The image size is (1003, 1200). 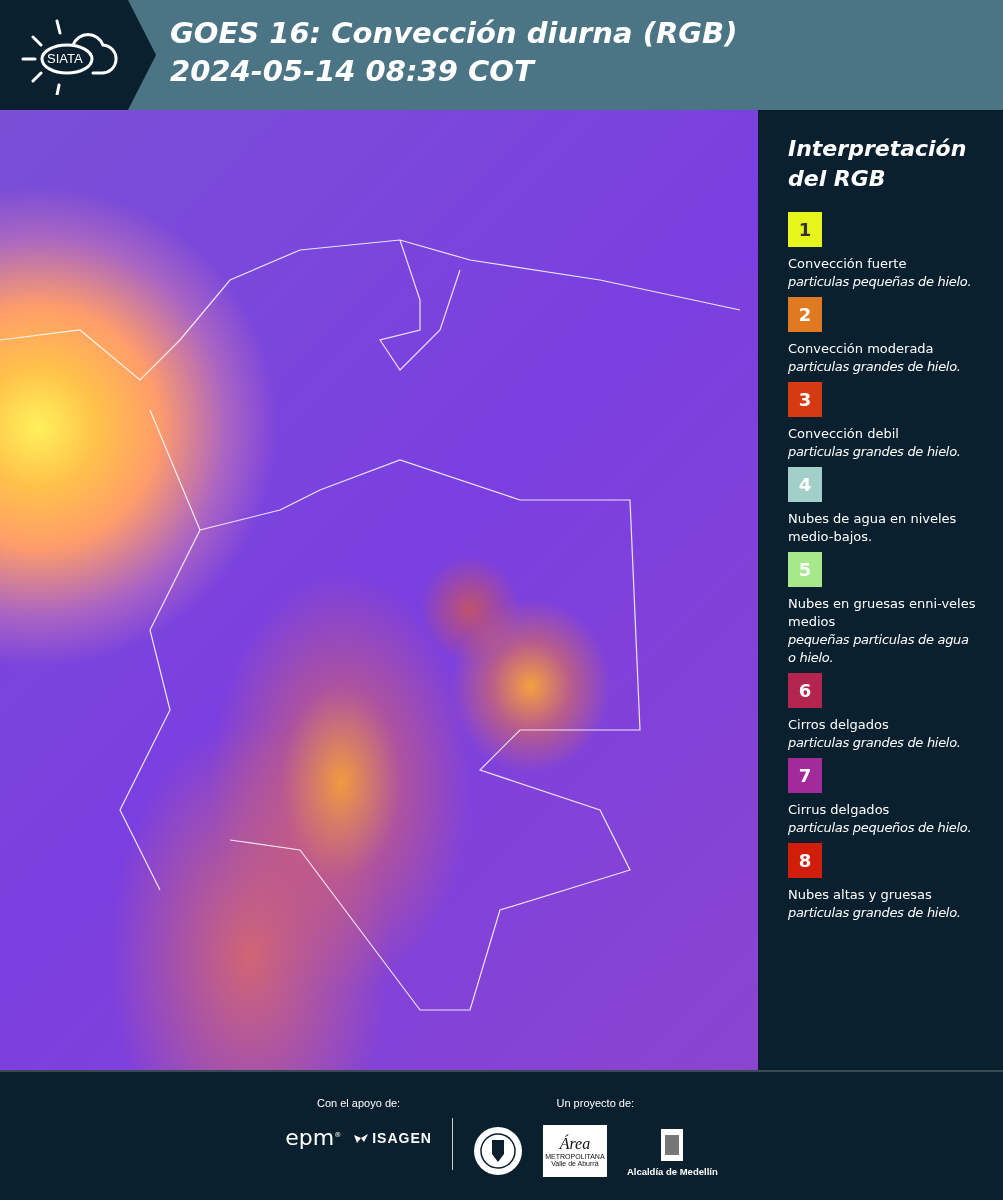 I want to click on legend-label: Nubes altas y gruesas, so click(x=860, y=895).